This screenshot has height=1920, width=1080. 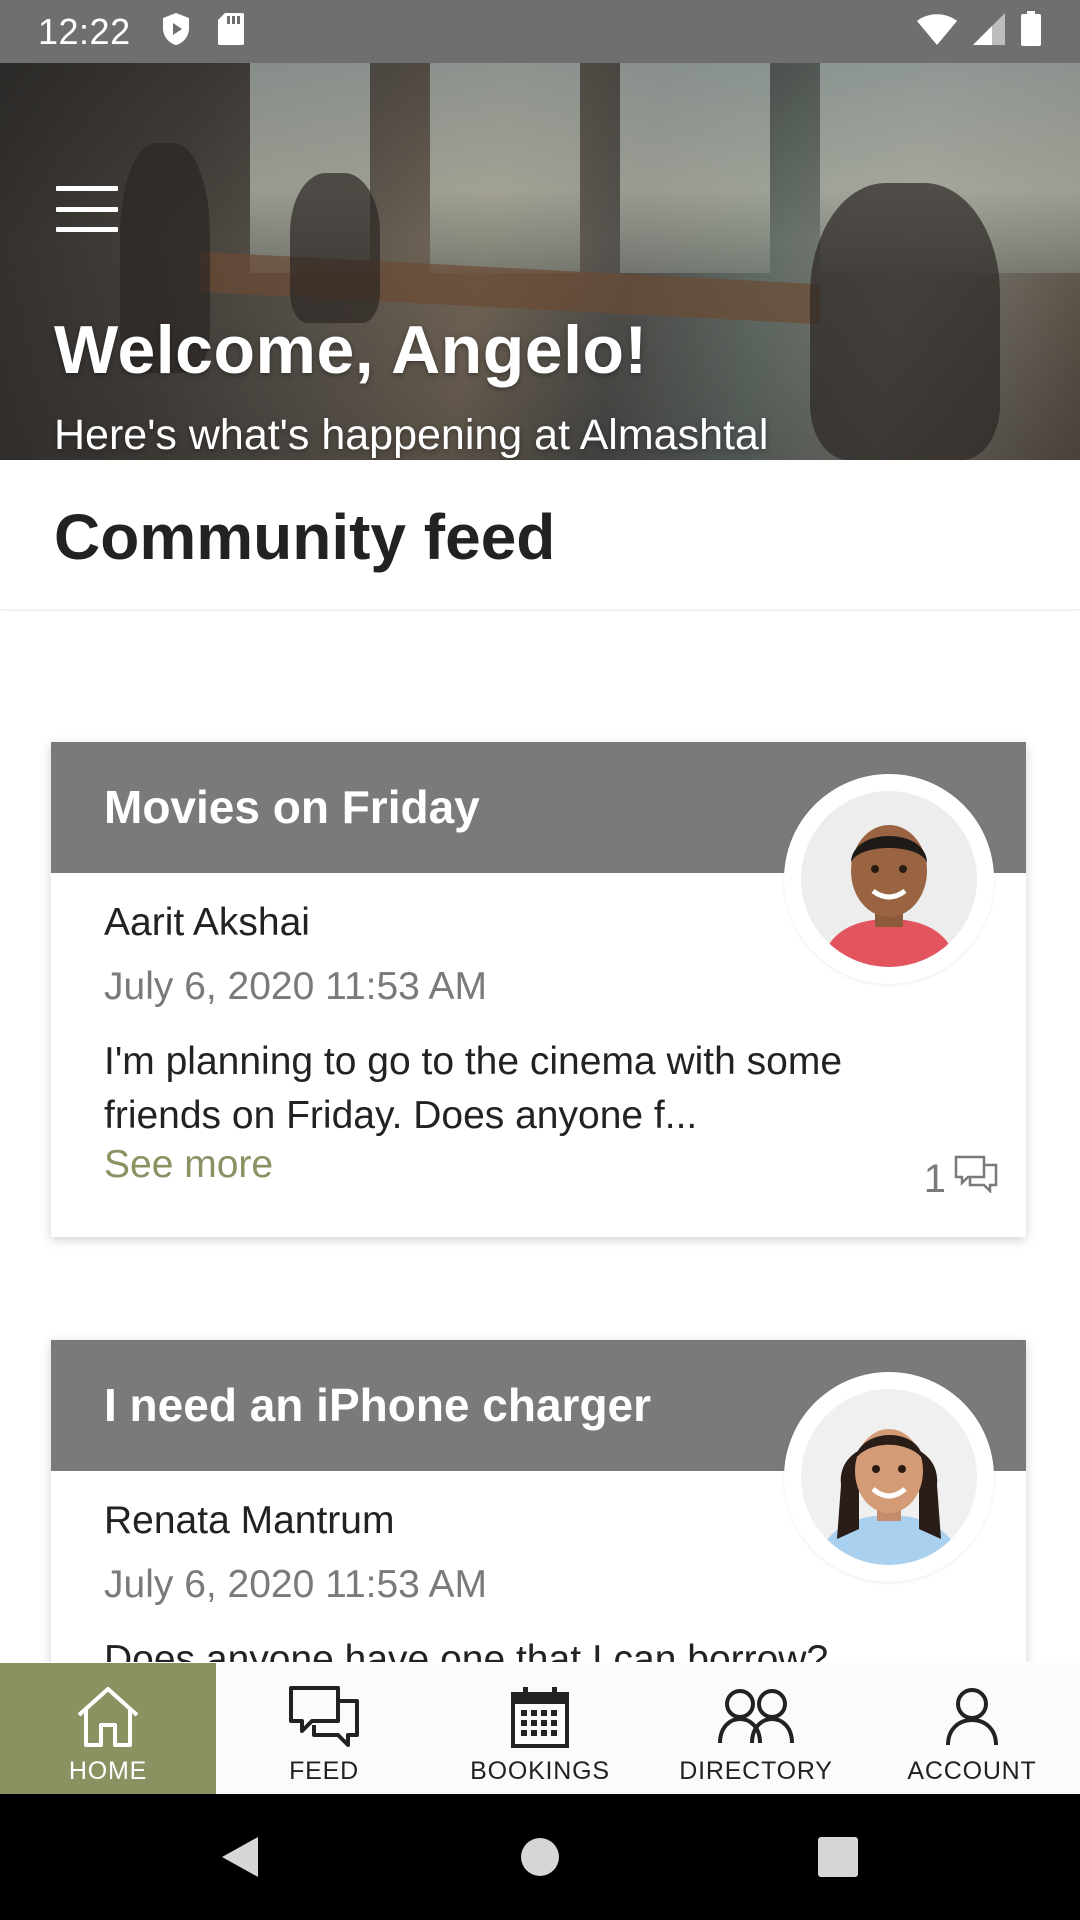 What do you see at coordinates (540, 1717) in the screenshot?
I see `calendar-icon` at bounding box center [540, 1717].